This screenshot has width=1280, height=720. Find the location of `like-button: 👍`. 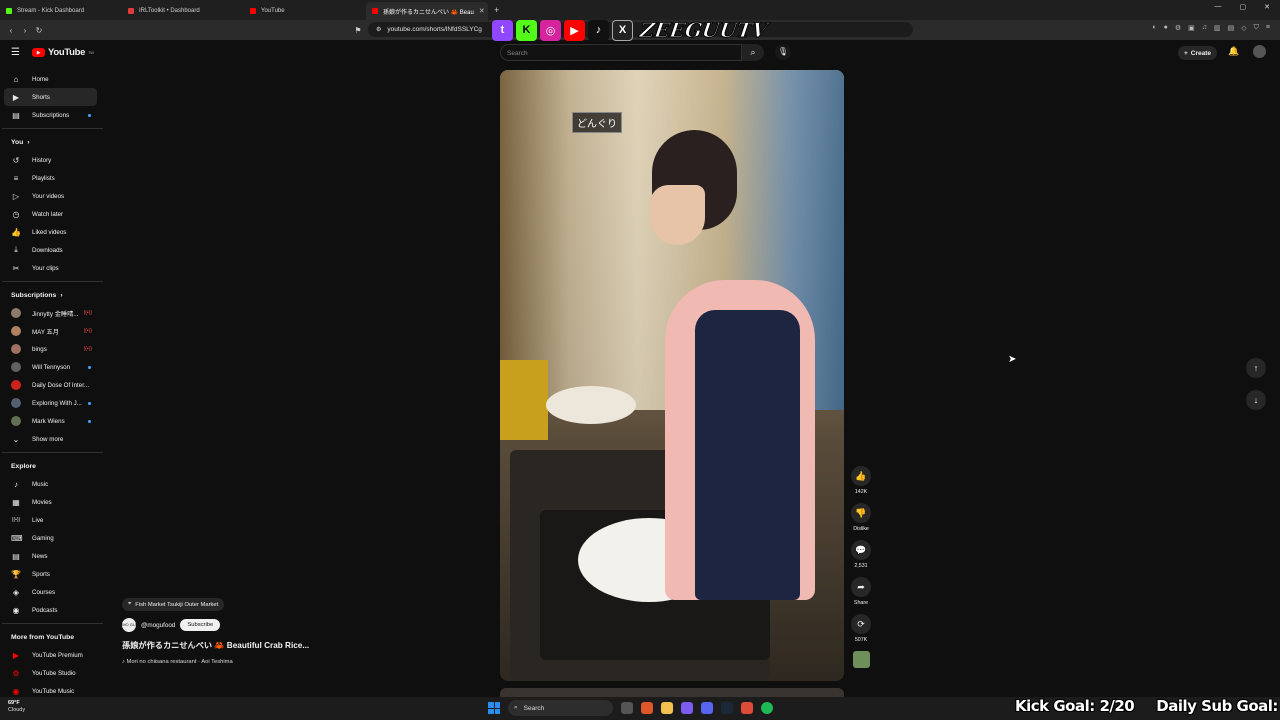

like-button: 👍 is located at coordinates (861, 476).